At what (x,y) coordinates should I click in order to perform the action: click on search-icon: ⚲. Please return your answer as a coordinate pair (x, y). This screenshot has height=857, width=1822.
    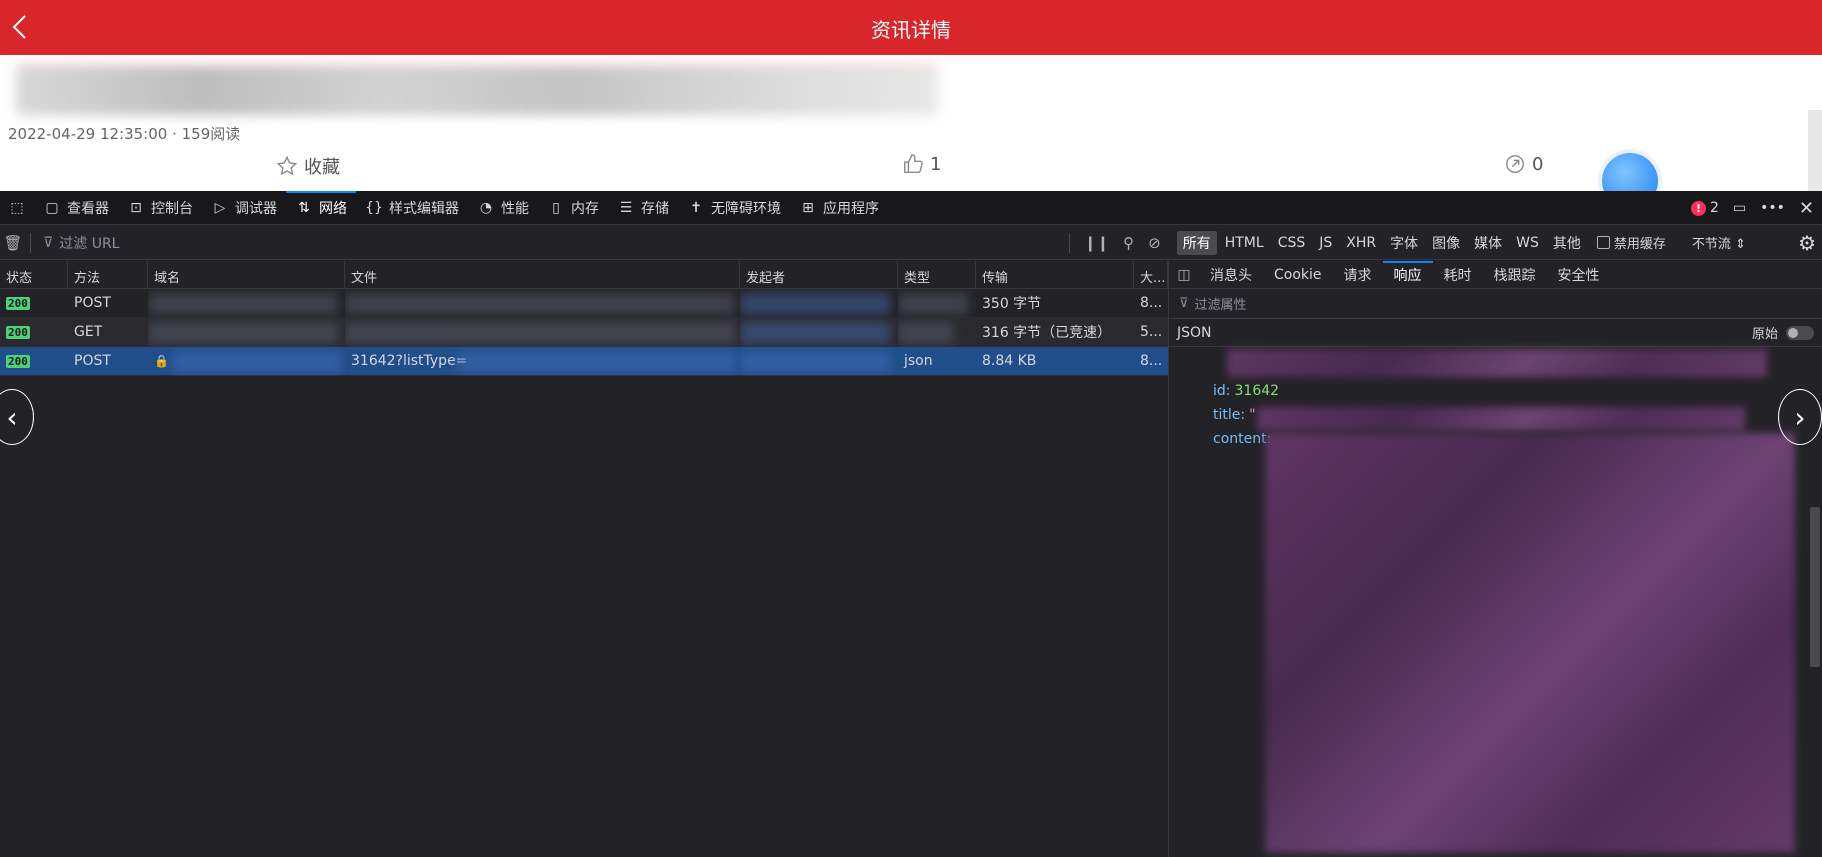
    Looking at the image, I should click on (1128, 243).